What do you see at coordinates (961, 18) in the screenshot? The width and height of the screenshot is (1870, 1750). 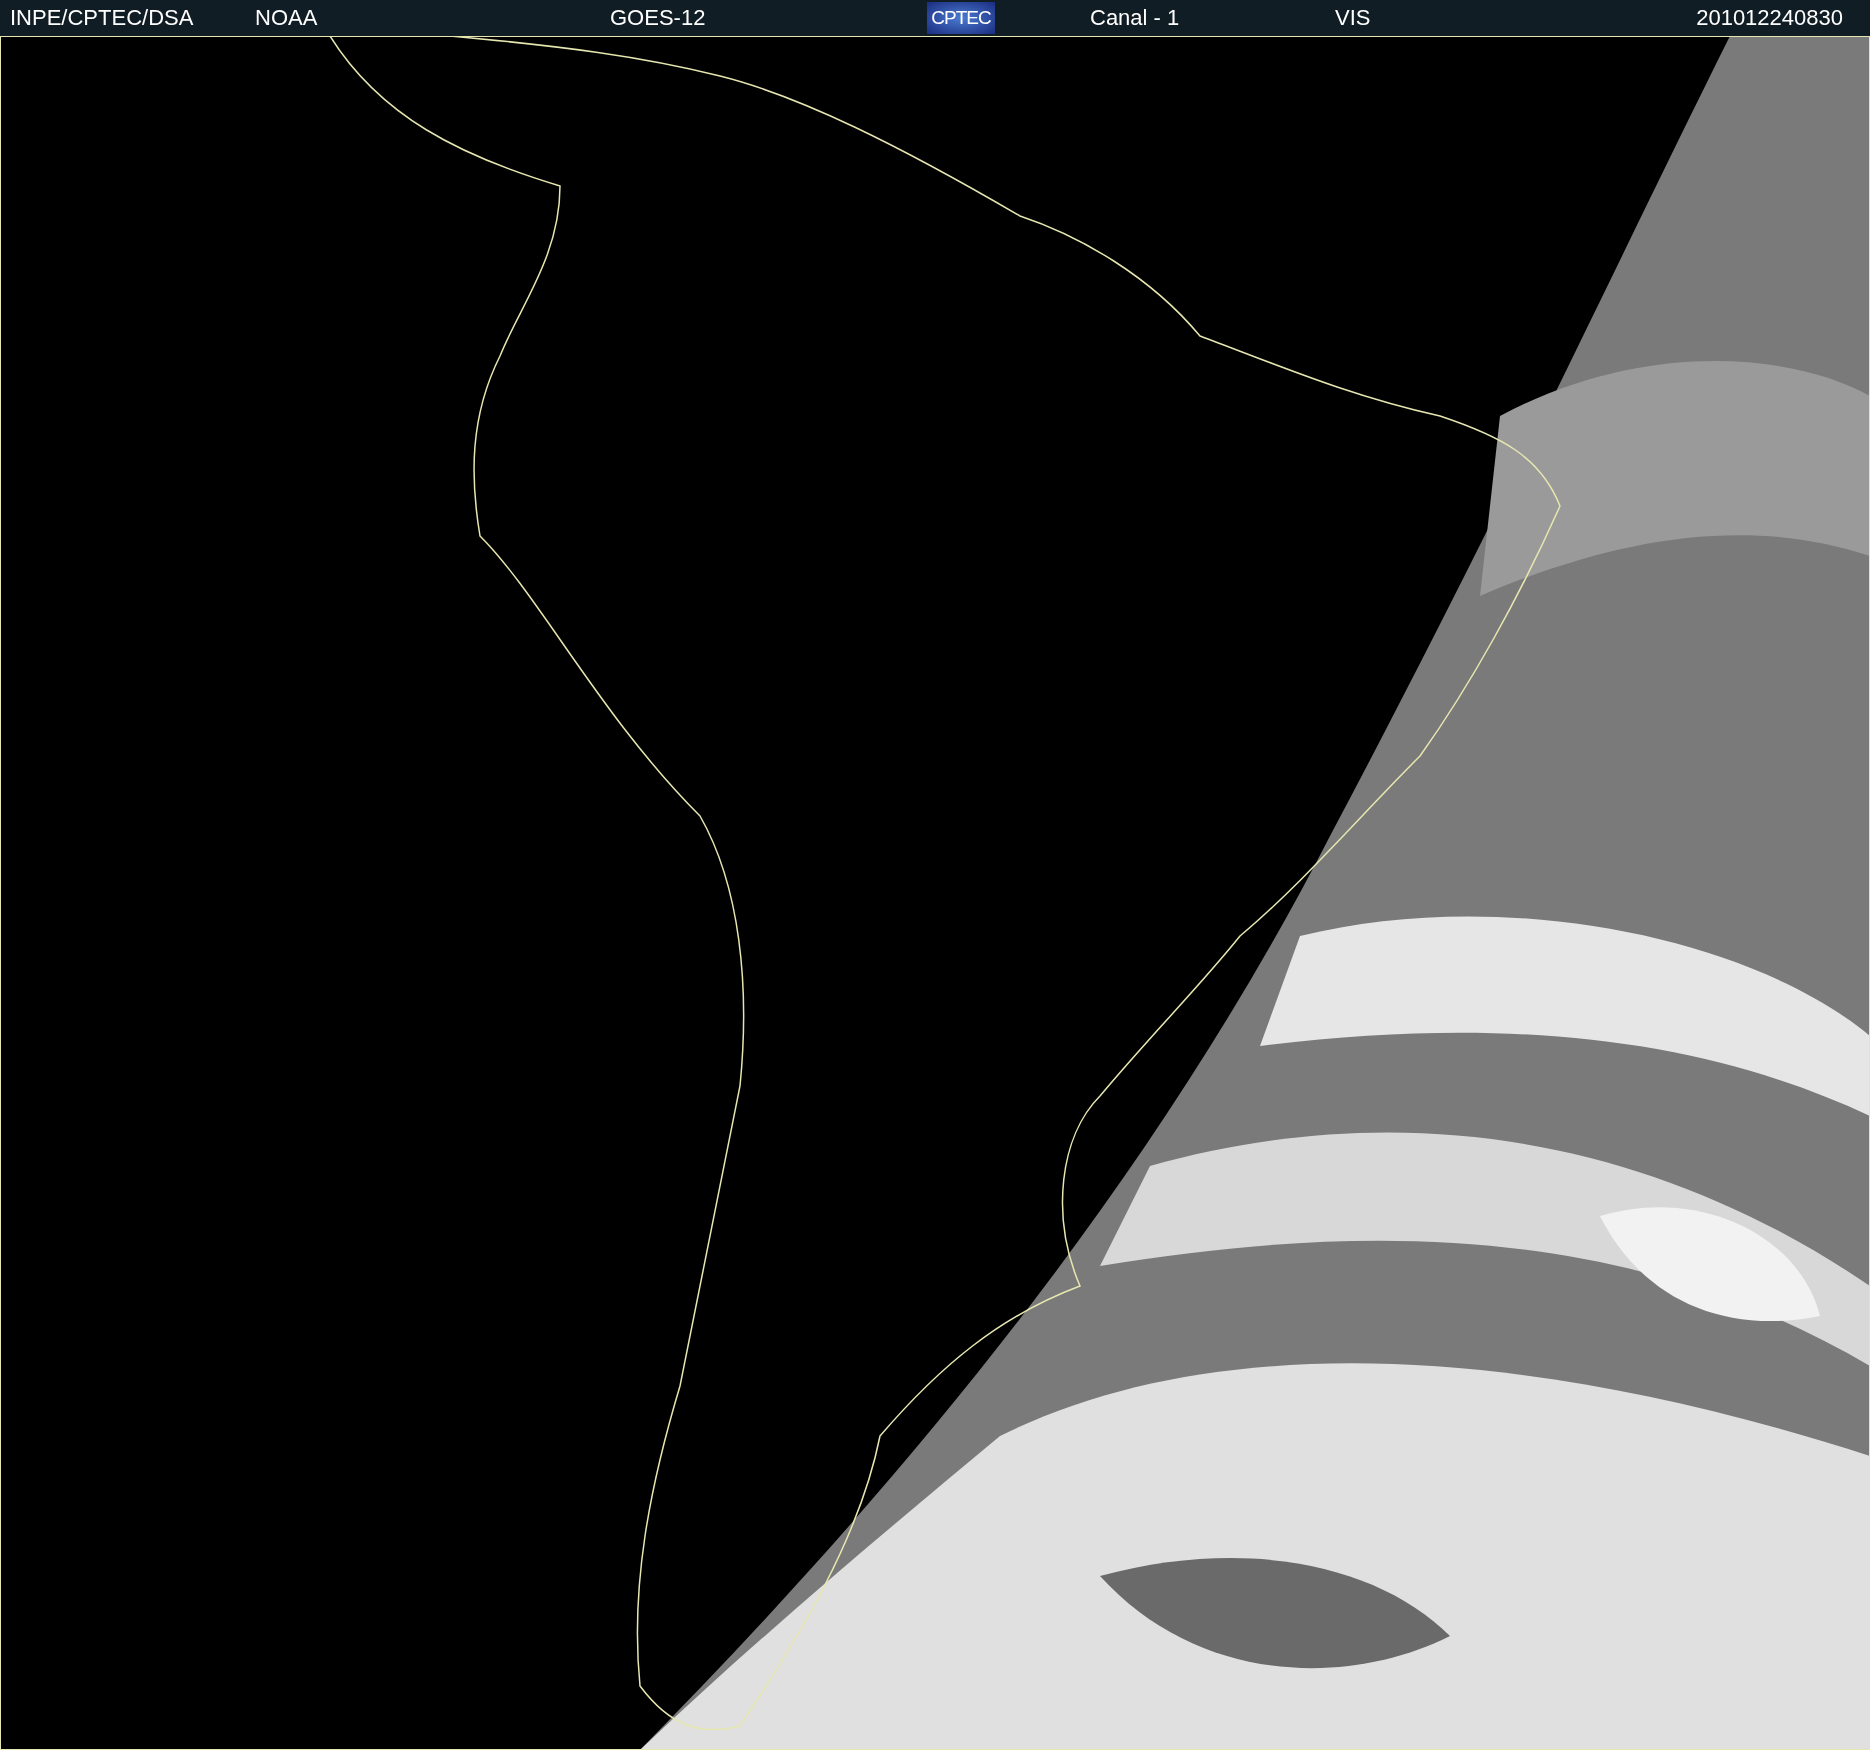 I see `logo: CPTEC` at bounding box center [961, 18].